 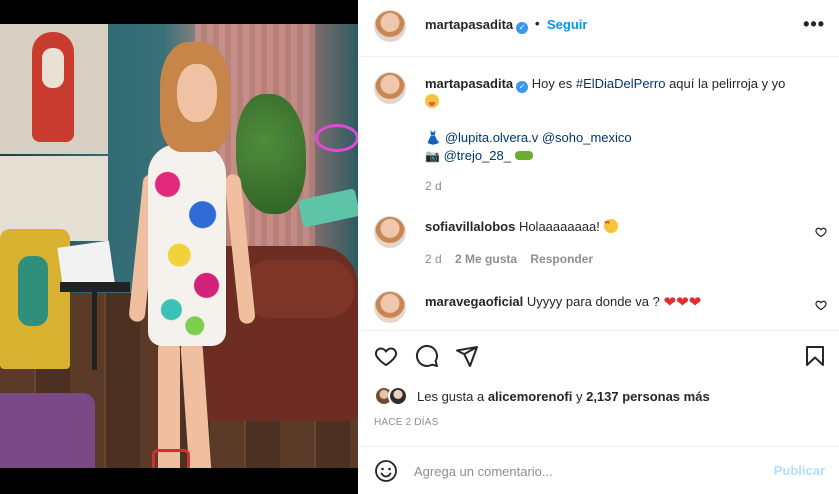 What do you see at coordinates (474, 301) in the screenshot?
I see `comment-author-2: maravegaoficial` at bounding box center [474, 301].